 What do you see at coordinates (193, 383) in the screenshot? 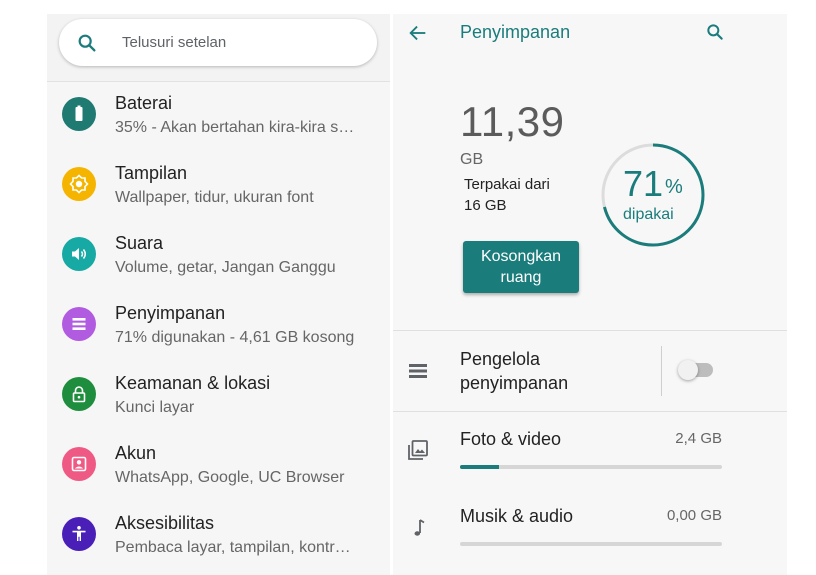
I see `settings-item-title: Keamanan & lokasi` at bounding box center [193, 383].